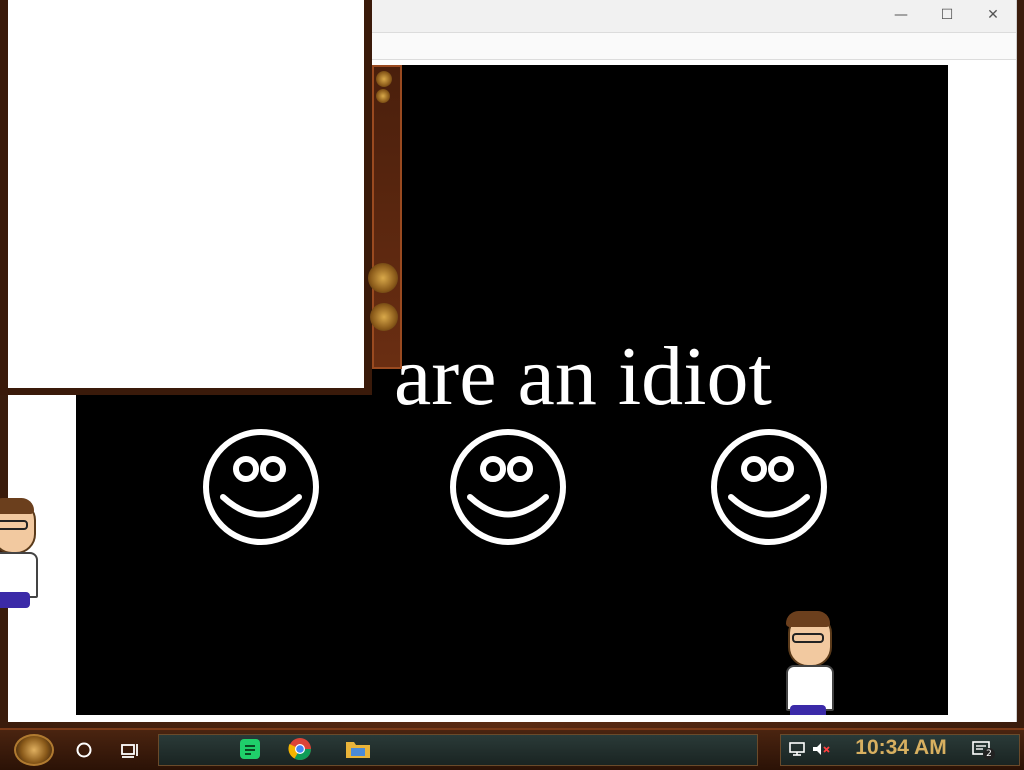 This screenshot has height=770, width=1024. I want to click on notes-app-button, so click(250, 749).